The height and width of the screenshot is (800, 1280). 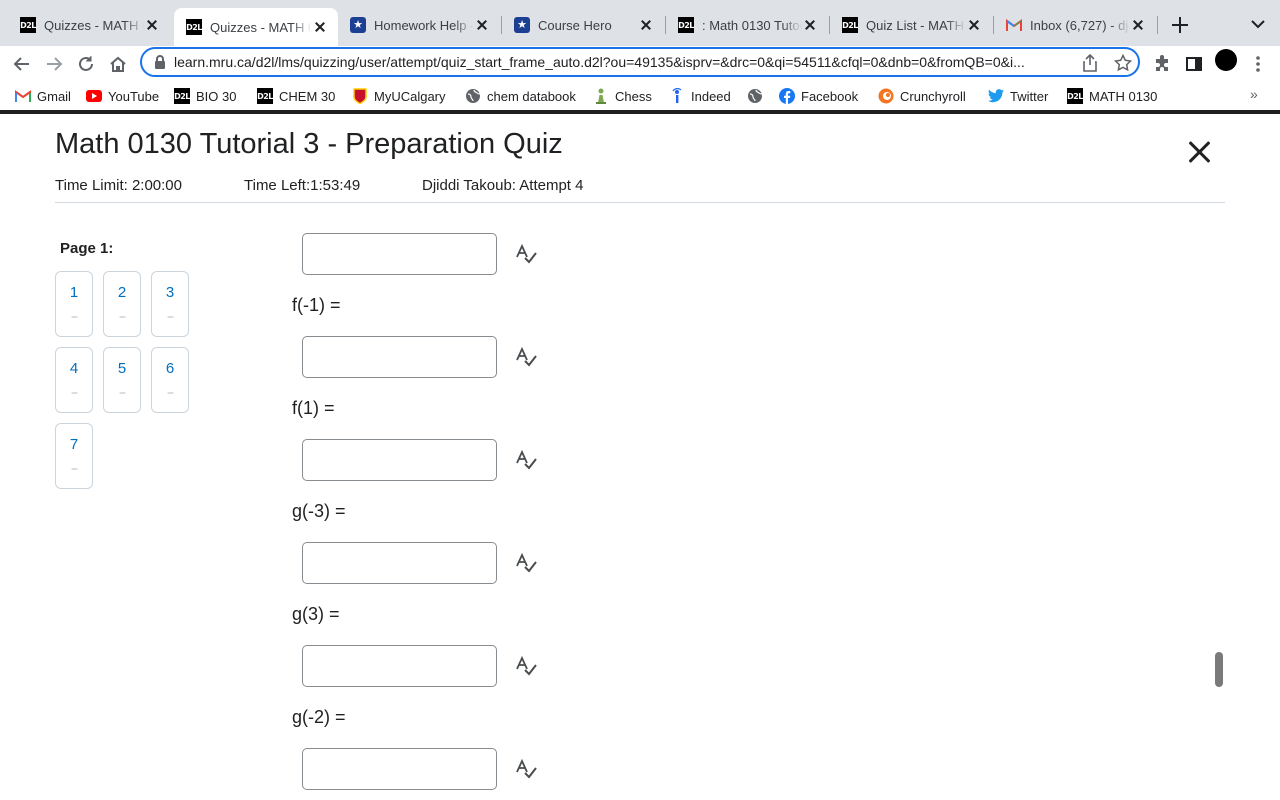 I want to click on gmail-icon, so click(x=23, y=96).